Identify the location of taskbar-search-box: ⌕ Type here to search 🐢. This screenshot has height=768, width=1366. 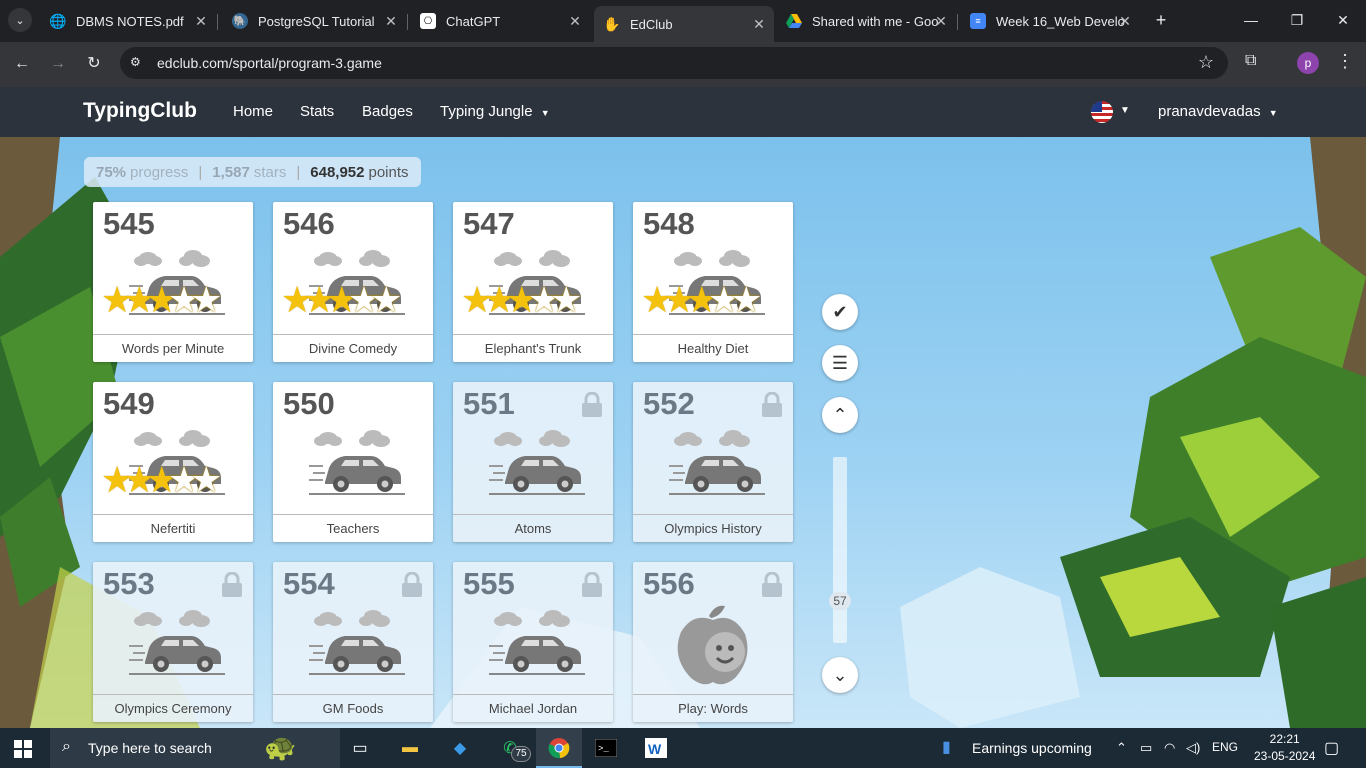
(195, 748).